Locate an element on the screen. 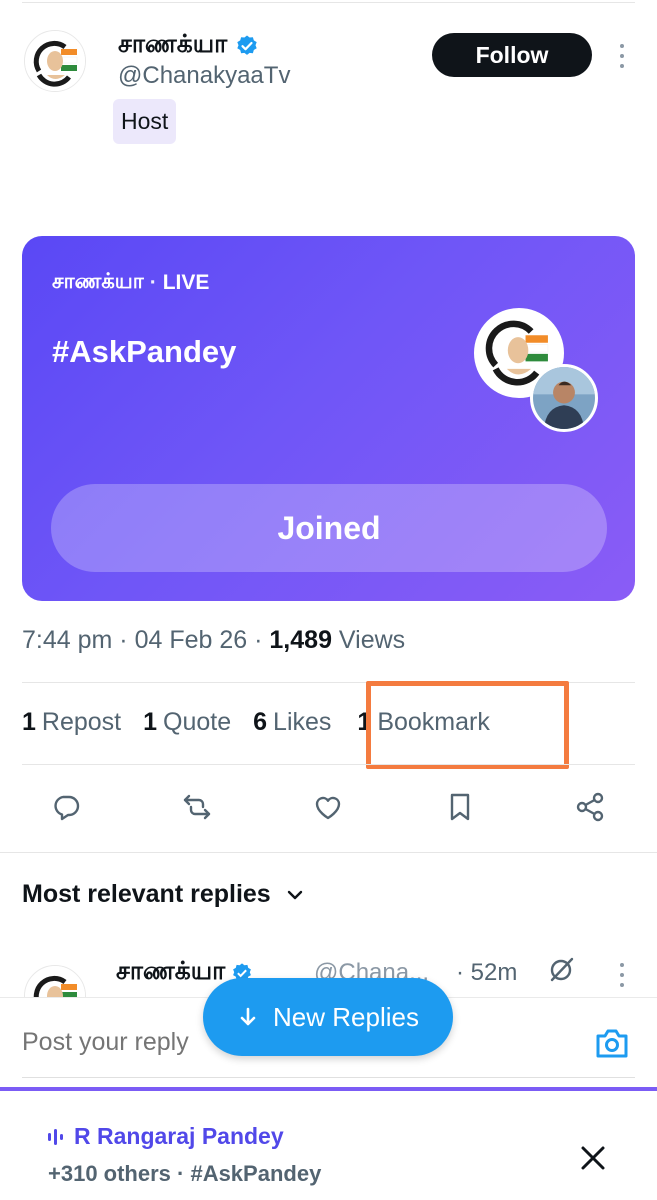 This screenshot has width=657, height=1200. stat-reposts: 1 Repost is located at coordinates (71, 722).